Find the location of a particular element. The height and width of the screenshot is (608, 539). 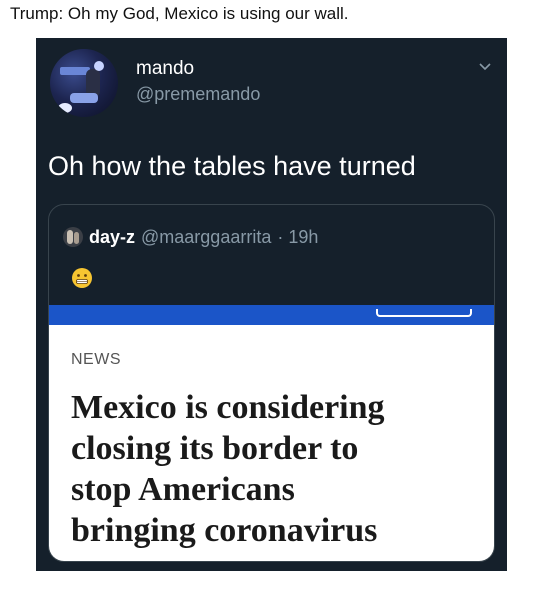

quoted-tweet-header: day-z @maarggaarrita · 19h is located at coordinates (190, 237).